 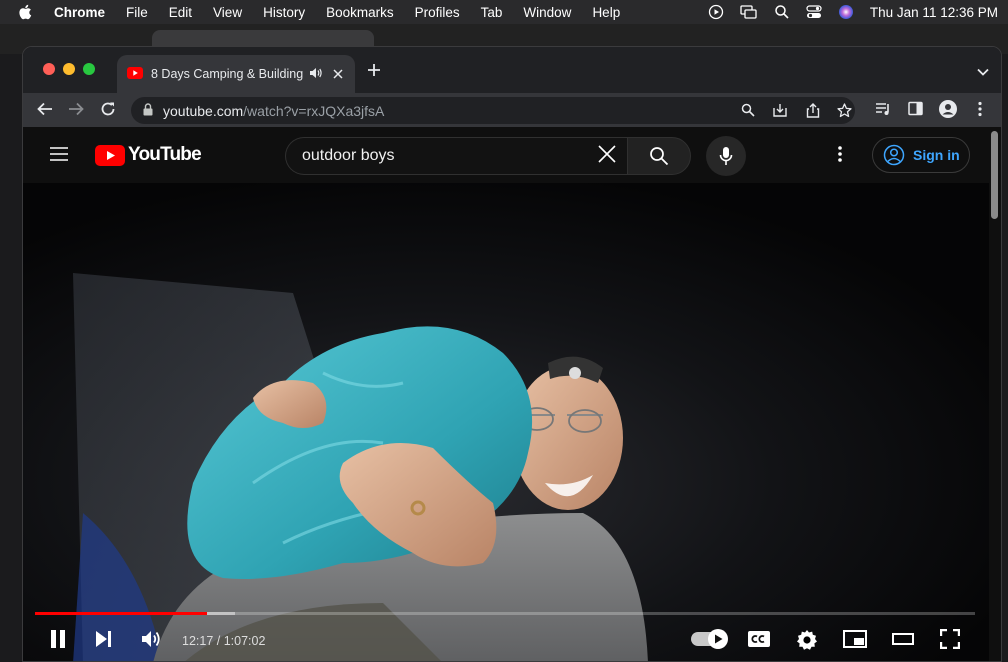 What do you see at coordinates (858, 12) in the screenshot?
I see `menubar-status-area: Thu Jan 11 12:36 PM` at bounding box center [858, 12].